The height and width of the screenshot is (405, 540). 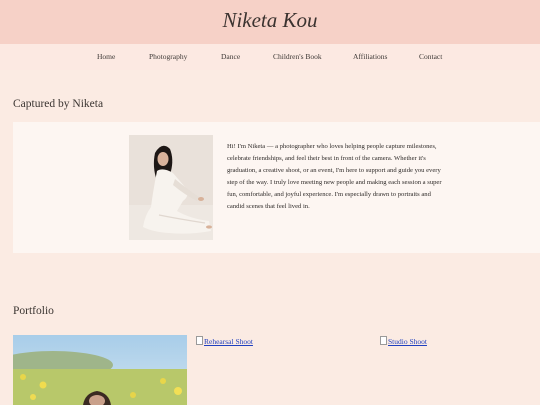 I want to click on nav-item-photography: Photography, so click(x=168, y=56).